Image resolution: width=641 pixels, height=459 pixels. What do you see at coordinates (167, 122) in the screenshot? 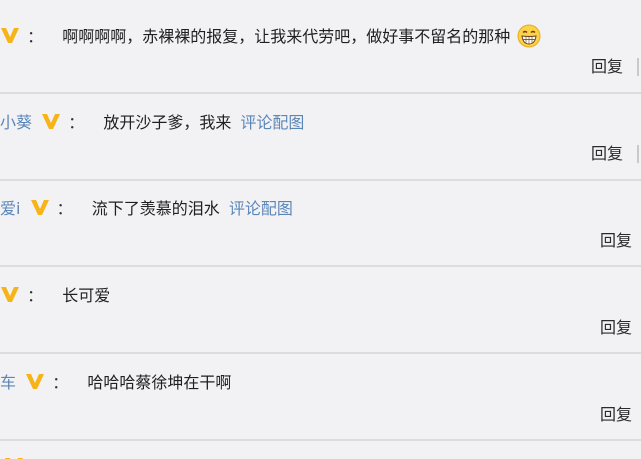
I see `comment-text: 放开沙子爹，我来` at bounding box center [167, 122].